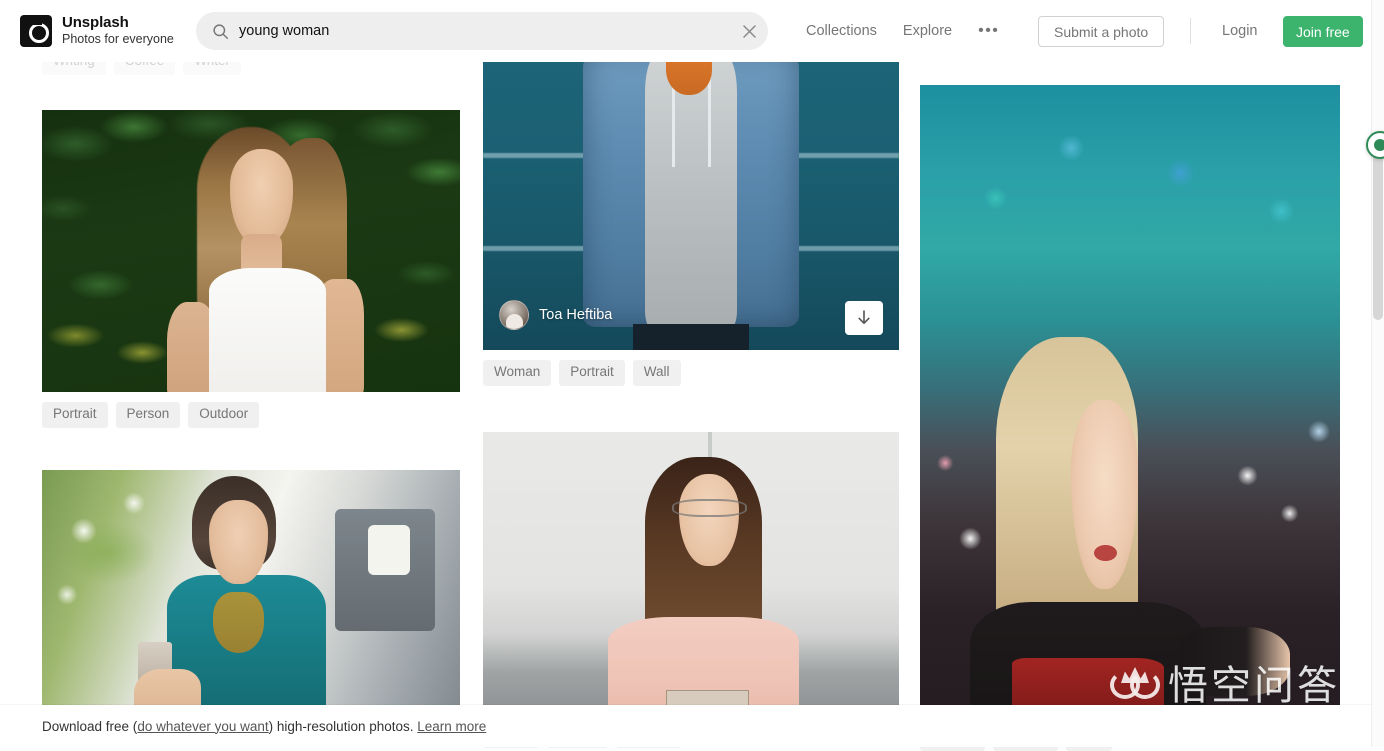  I want to click on photo-card: Toa Heftiba Woman Portrait Wall, so click(691, 223).